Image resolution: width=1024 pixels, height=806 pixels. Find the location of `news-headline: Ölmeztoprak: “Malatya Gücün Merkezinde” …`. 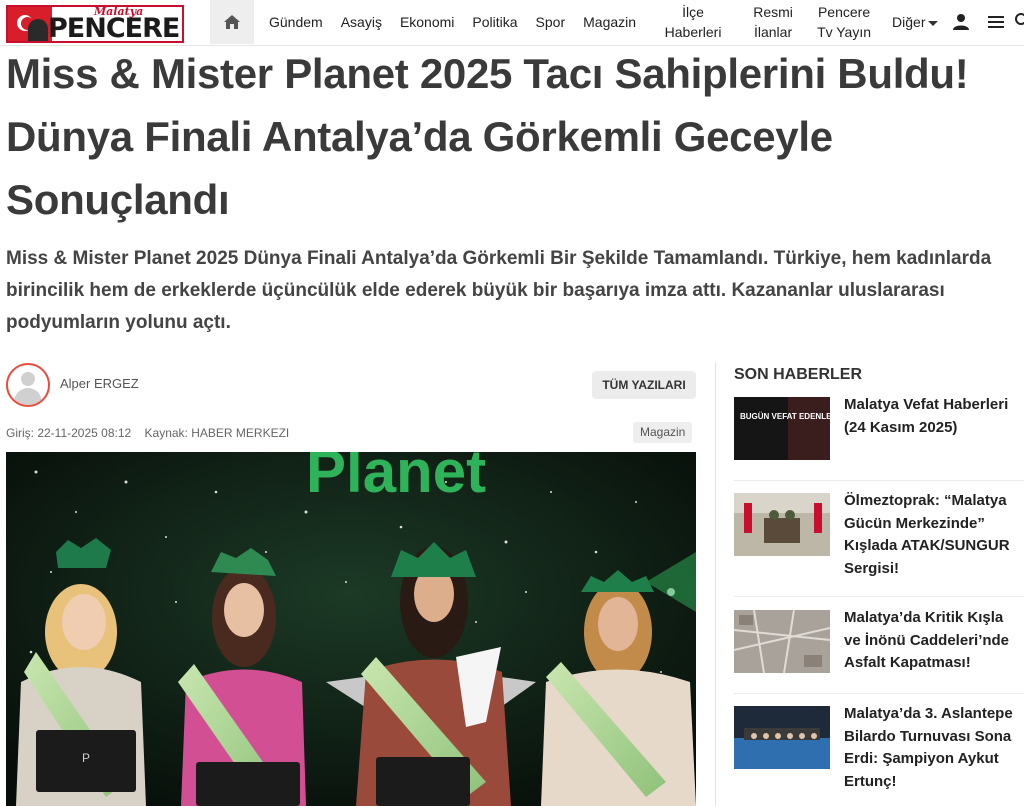

news-headline: Ölmeztoprak: “Malatya Gücün Merkezinde” … is located at coordinates (934, 535).